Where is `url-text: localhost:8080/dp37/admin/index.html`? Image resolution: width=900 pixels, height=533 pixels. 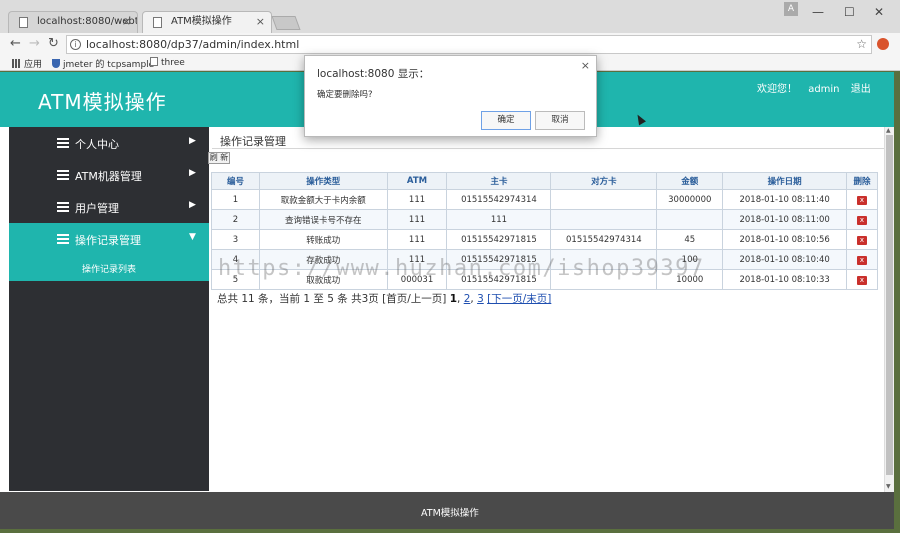
url-text: localhost:8080/dp37/admin/index.html is located at coordinates (193, 44).